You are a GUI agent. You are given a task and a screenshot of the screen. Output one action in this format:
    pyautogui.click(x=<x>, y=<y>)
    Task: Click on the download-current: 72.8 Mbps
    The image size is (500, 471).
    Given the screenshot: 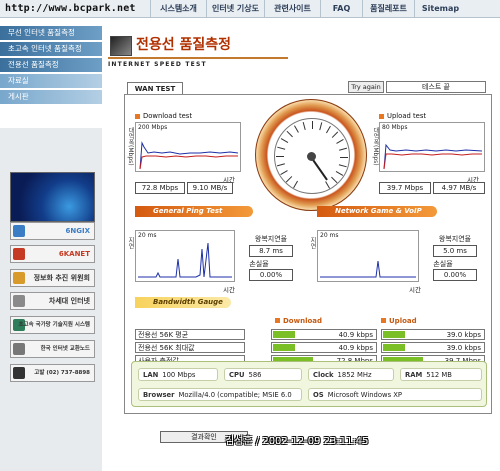 What is the action you would take?
    pyautogui.click(x=160, y=188)
    